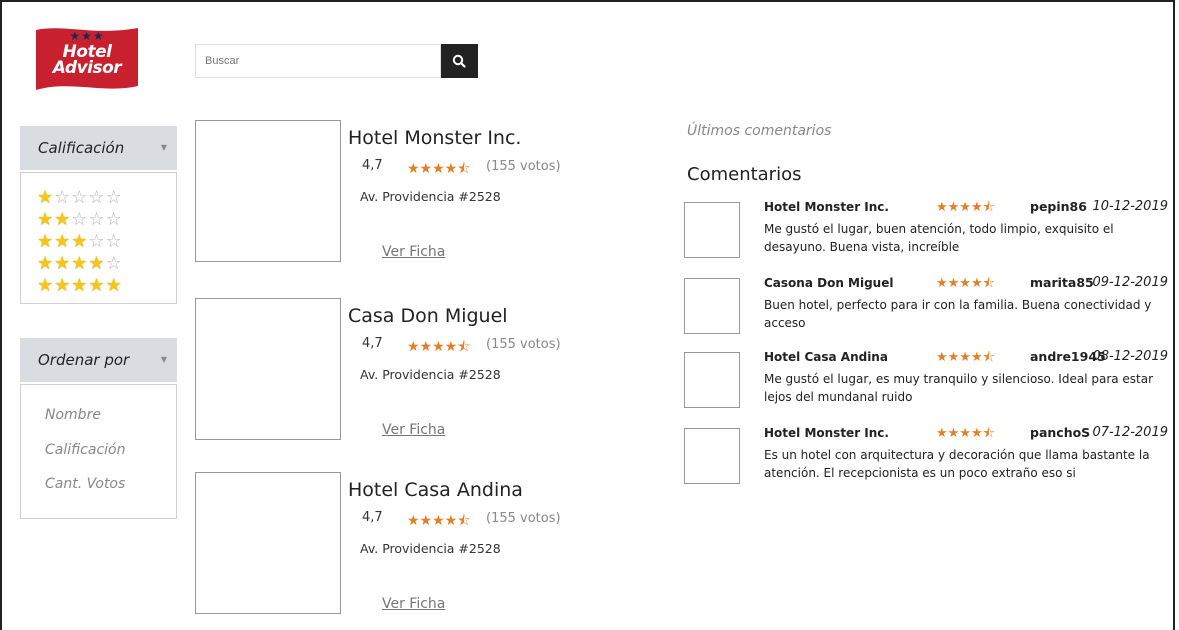  What do you see at coordinates (1130, 356) in the screenshot?
I see `comment-date: 08-12-2019` at bounding box center [1130, 356].